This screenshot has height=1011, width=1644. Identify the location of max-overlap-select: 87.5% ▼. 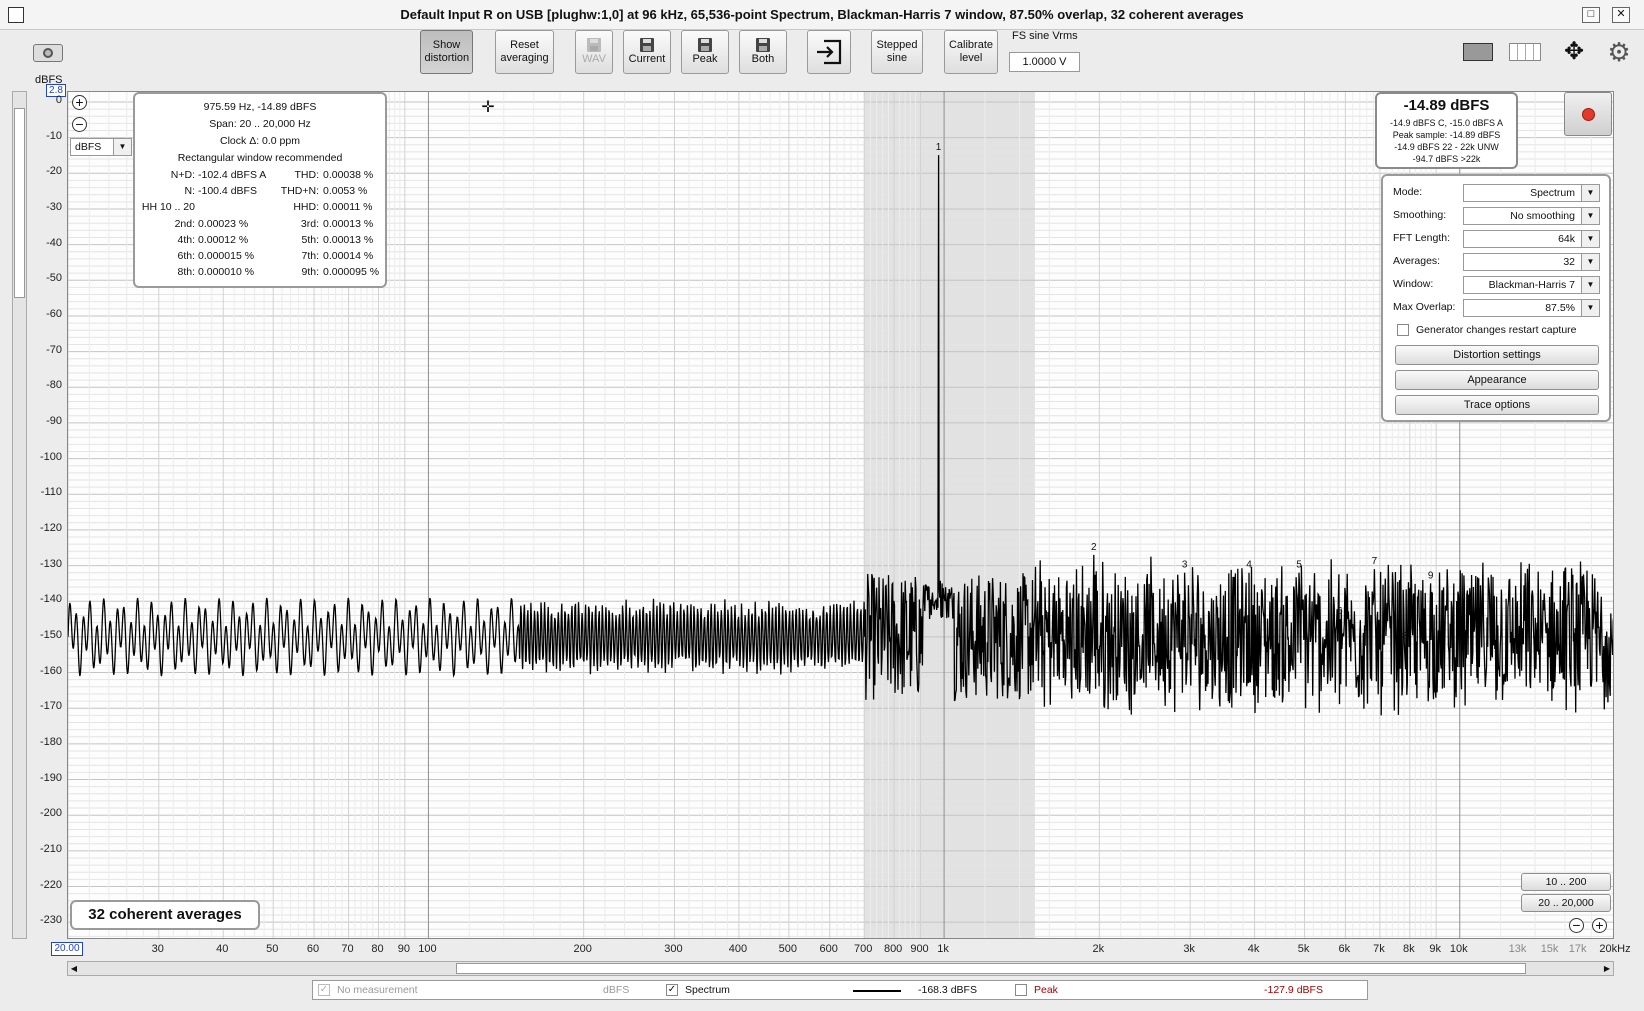
(1531, 308).